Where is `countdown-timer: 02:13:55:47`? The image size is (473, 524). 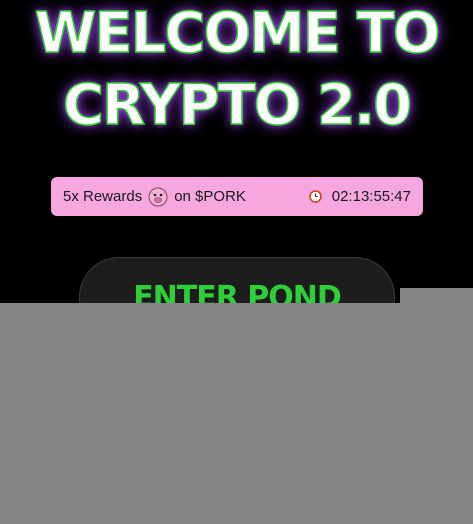 countdown-timer: 02:13:55:47 is located at coordinates (371, 196).